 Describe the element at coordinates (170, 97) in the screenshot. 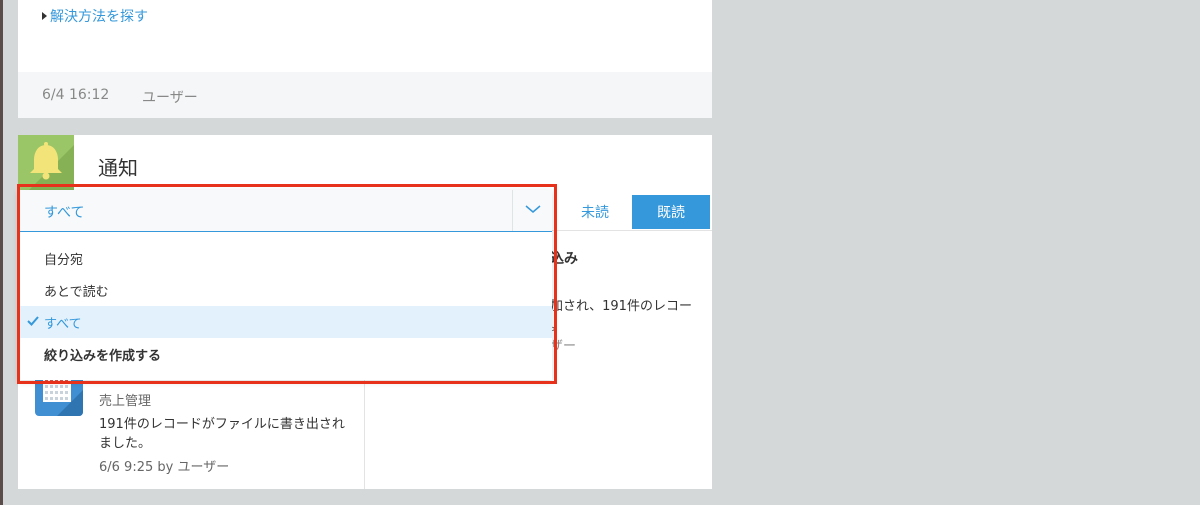

I see `post-author: ユーザー` at that location.